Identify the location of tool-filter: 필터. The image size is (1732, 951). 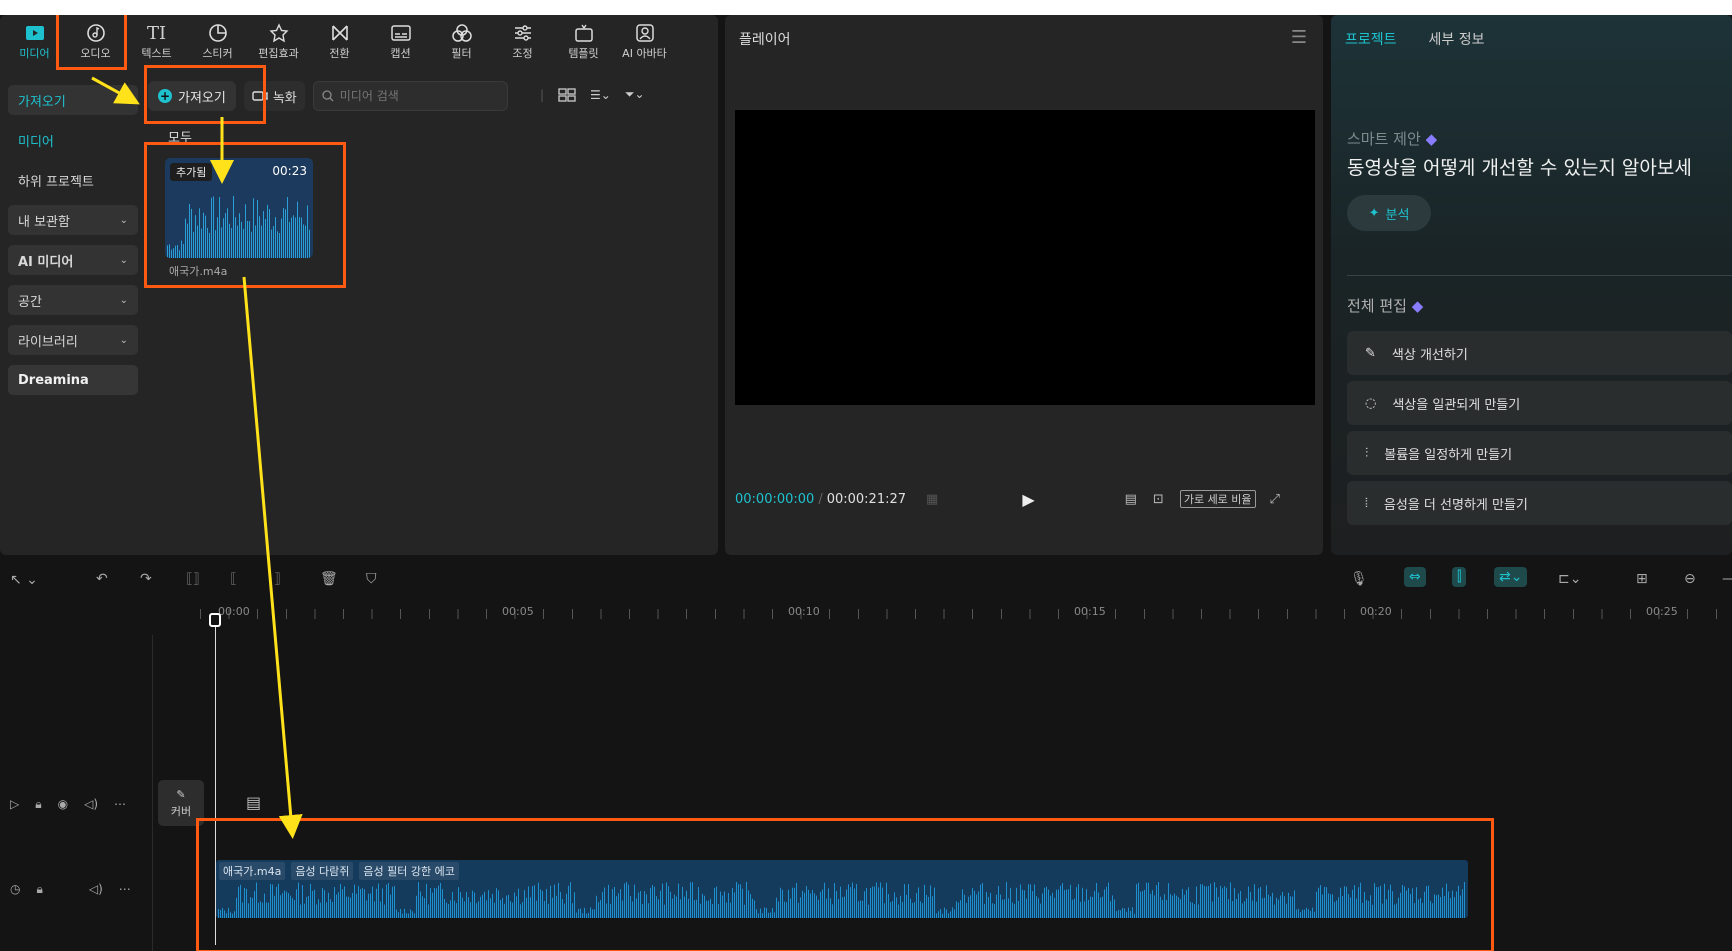
(461, 41).